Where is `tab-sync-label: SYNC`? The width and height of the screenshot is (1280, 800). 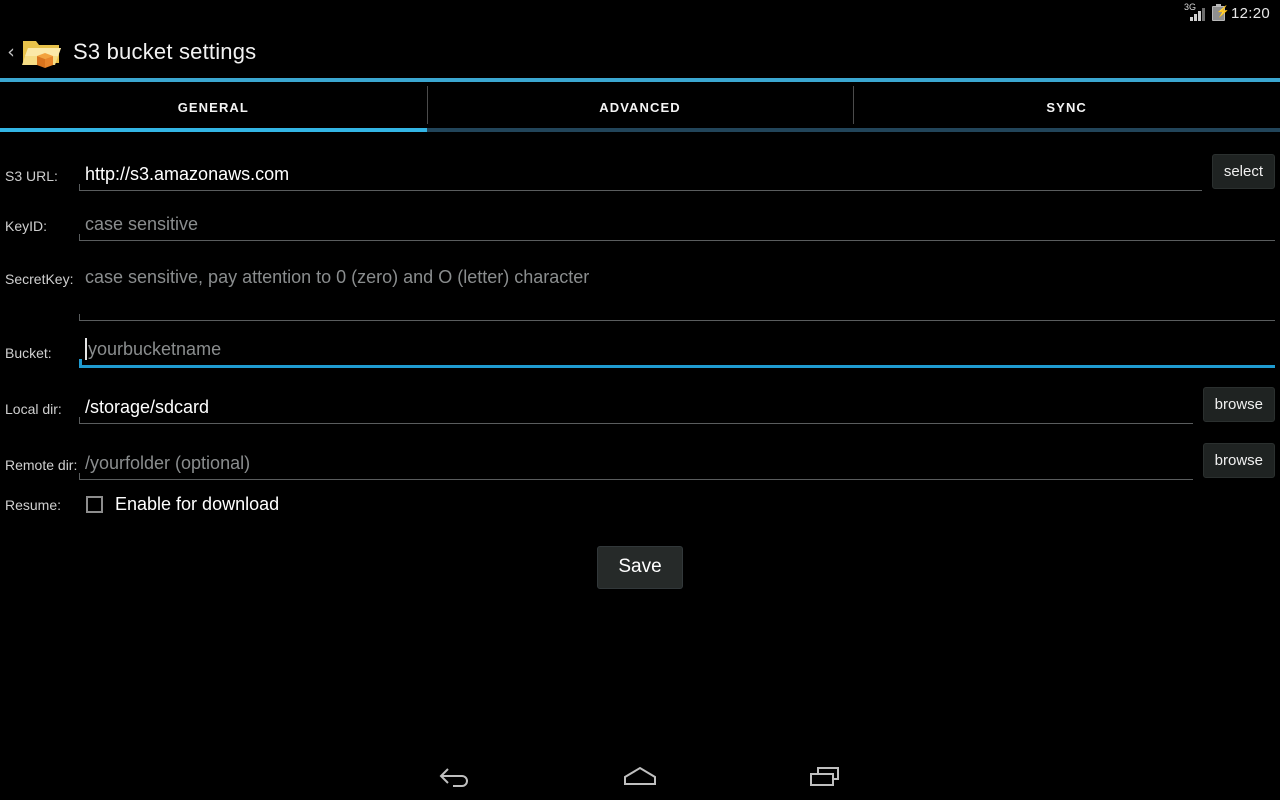 tab-sync-label: SYNC is located at coordinates (1066, 107).